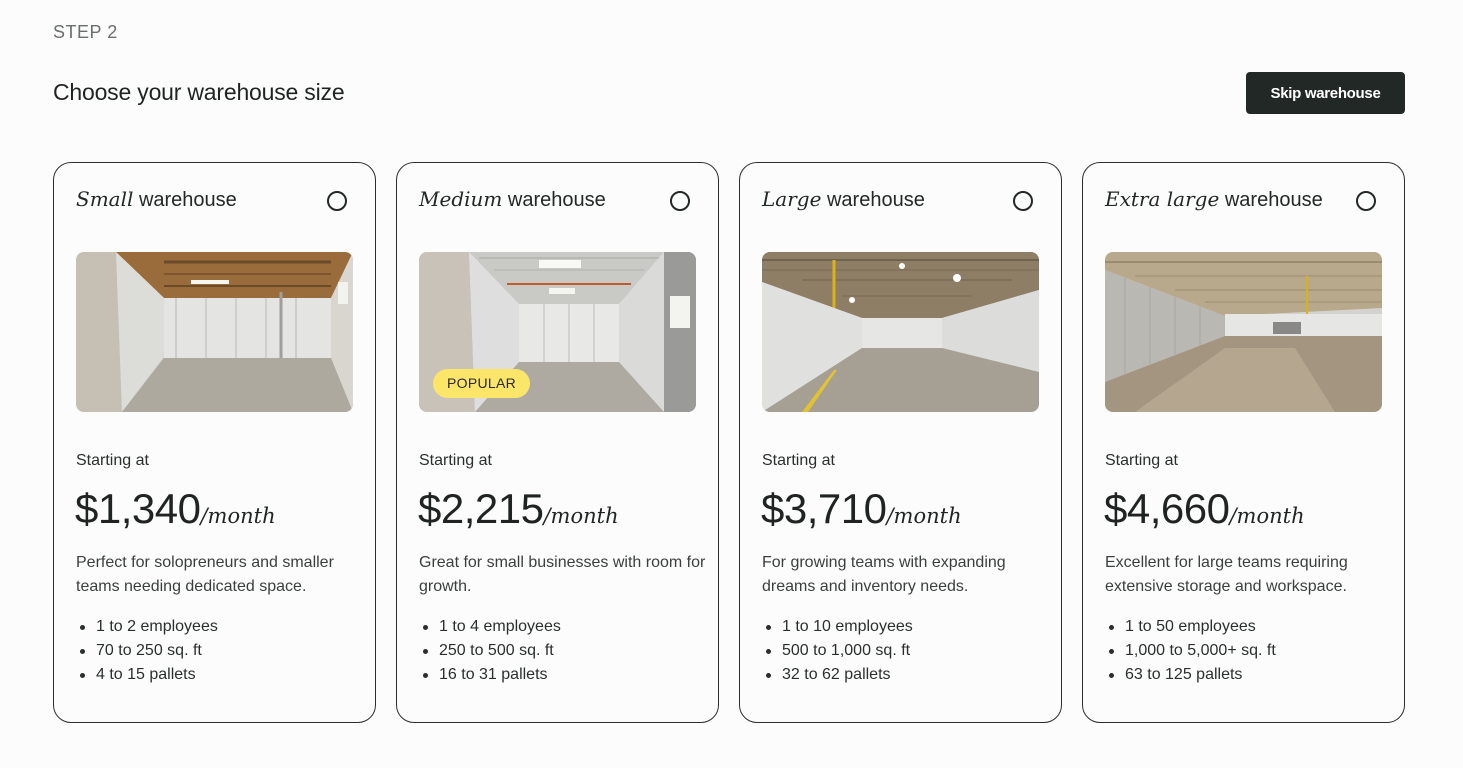 Image resolution: width=1463 pixels, height=768 pixels. I want to click on price: $2,215/month, so click(518, 509).